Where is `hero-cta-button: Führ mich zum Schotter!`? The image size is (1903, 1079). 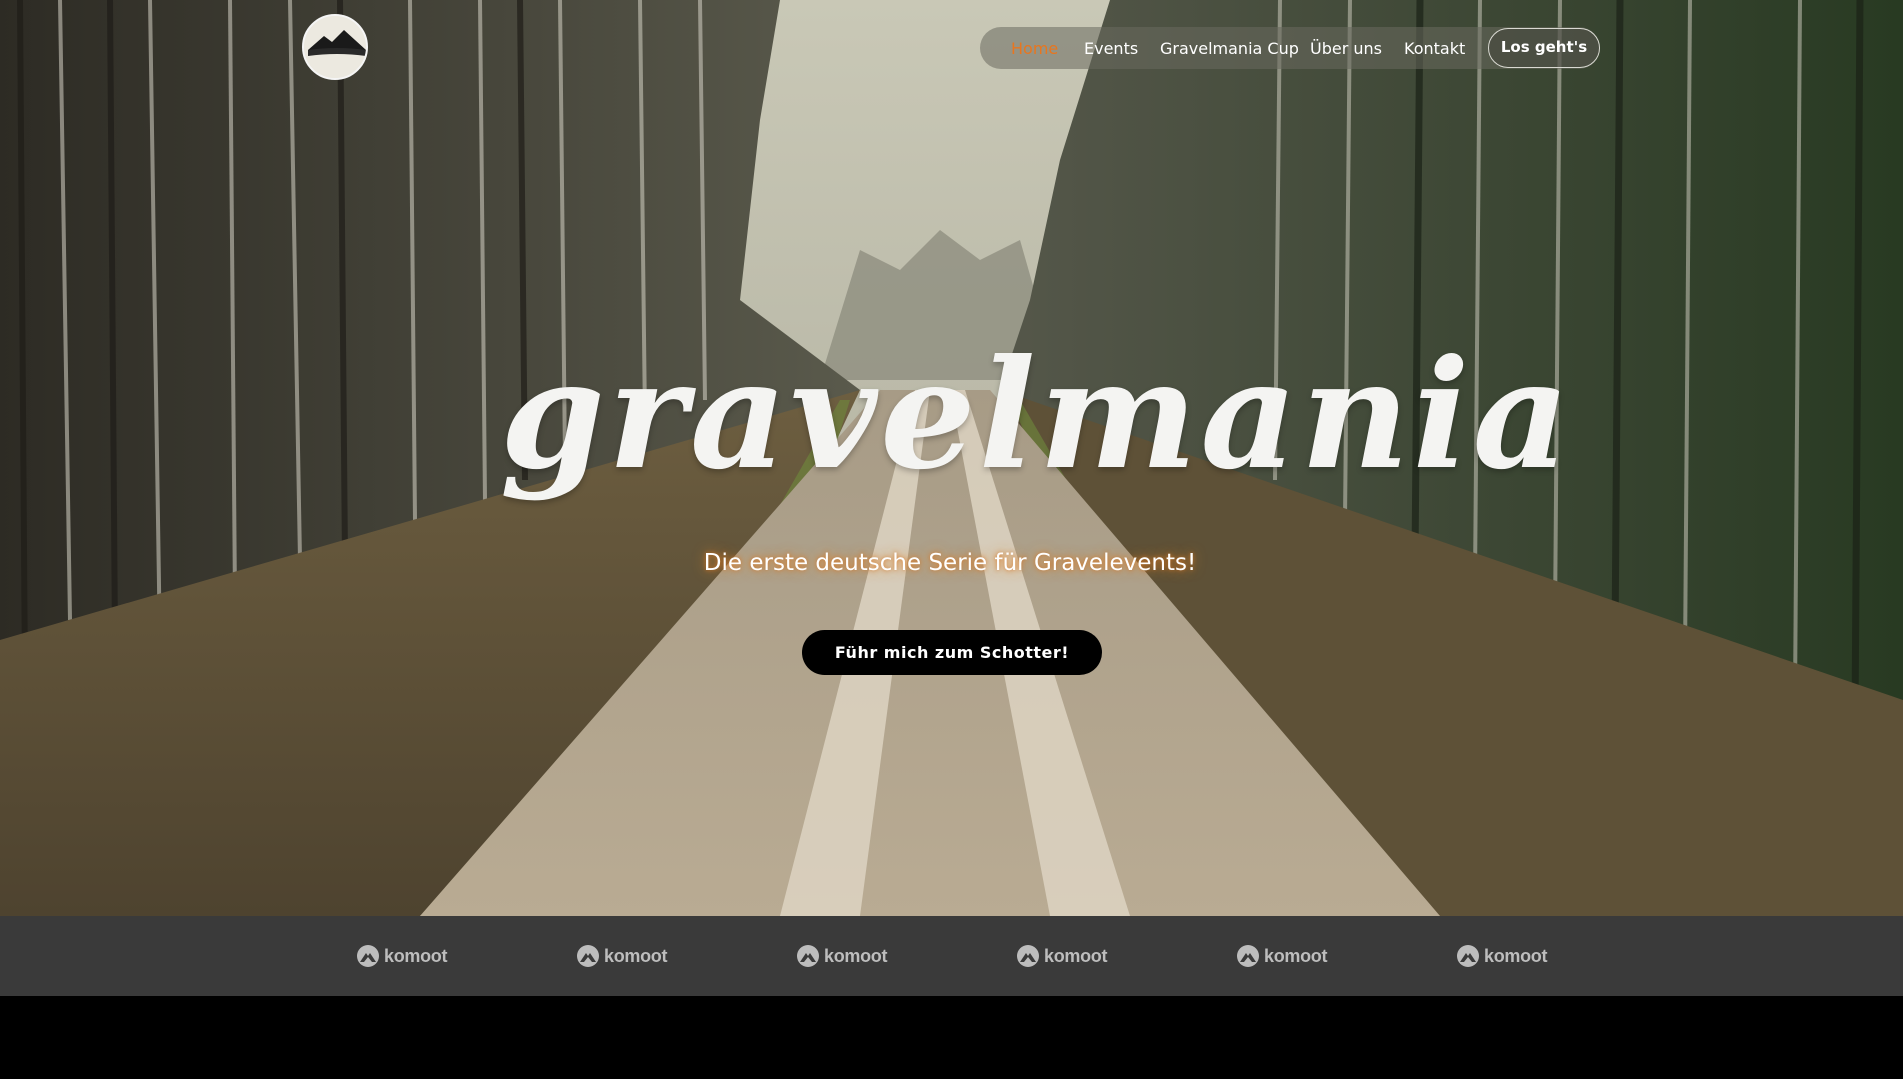 hero-cta-button: Führ mich zum Schotter! is located at coordinates (952, 652).